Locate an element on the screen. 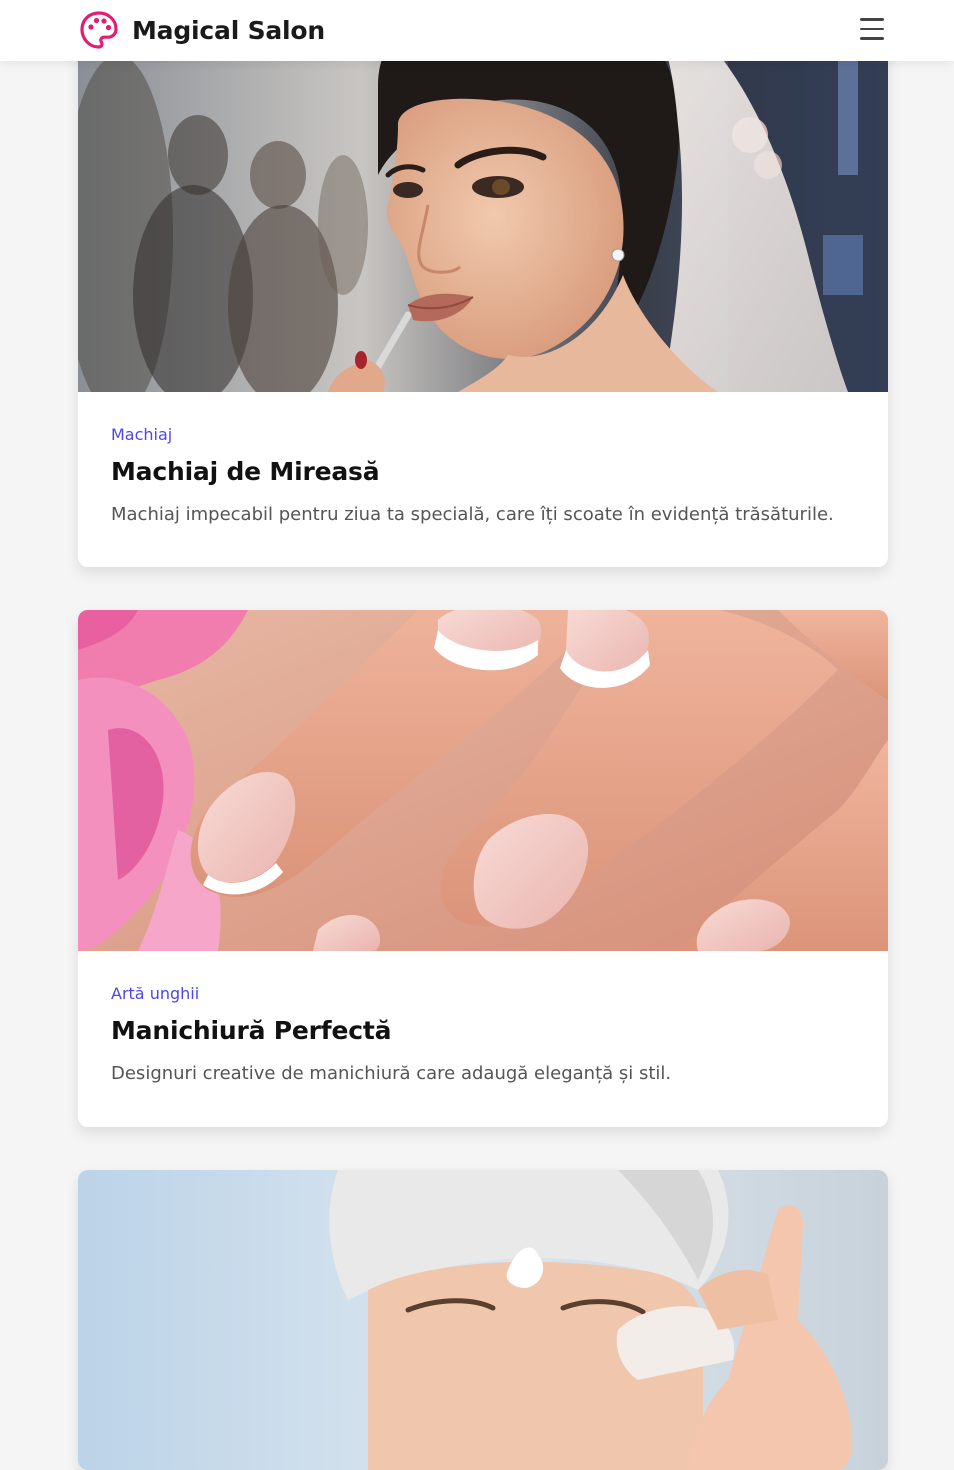 This screenshot has width=954, height=1470. brand-link: Magical Salon is located at coordinates (202, 30).